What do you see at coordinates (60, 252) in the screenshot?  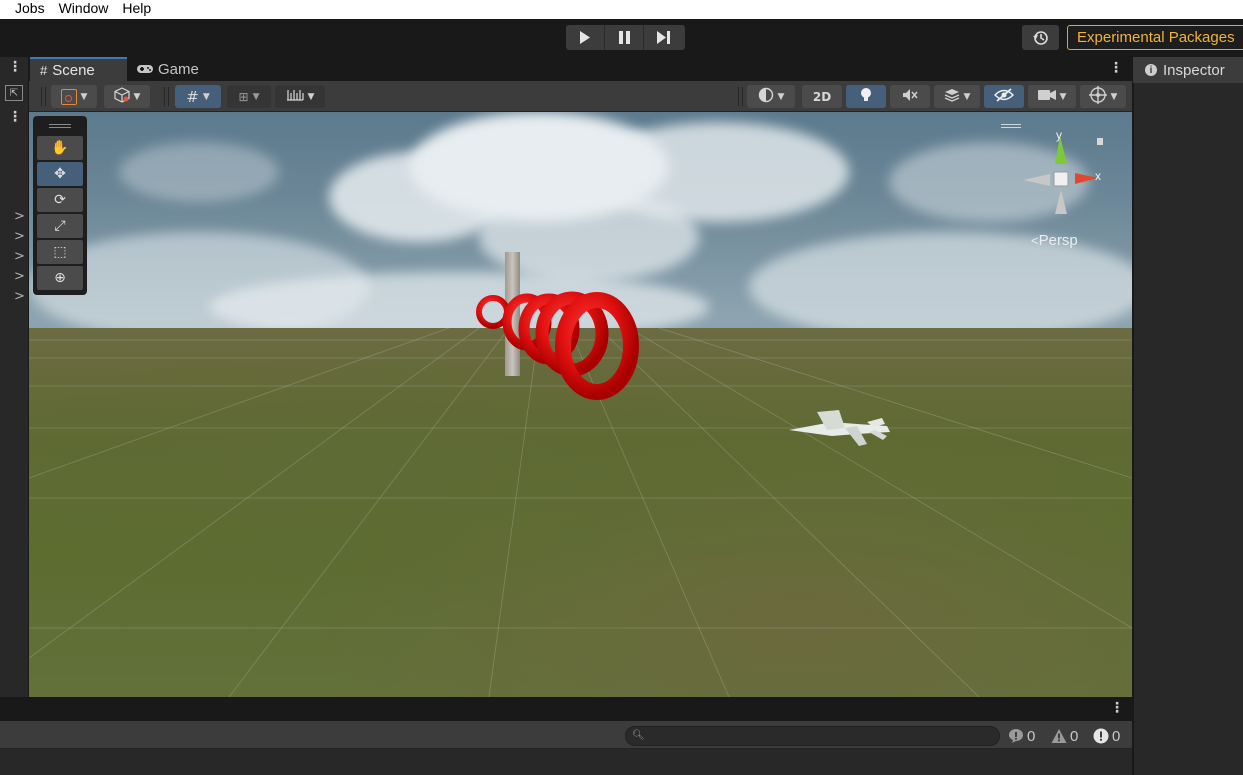 I see `rect-tool-button: ⬚` at bounding box center [60, 252].